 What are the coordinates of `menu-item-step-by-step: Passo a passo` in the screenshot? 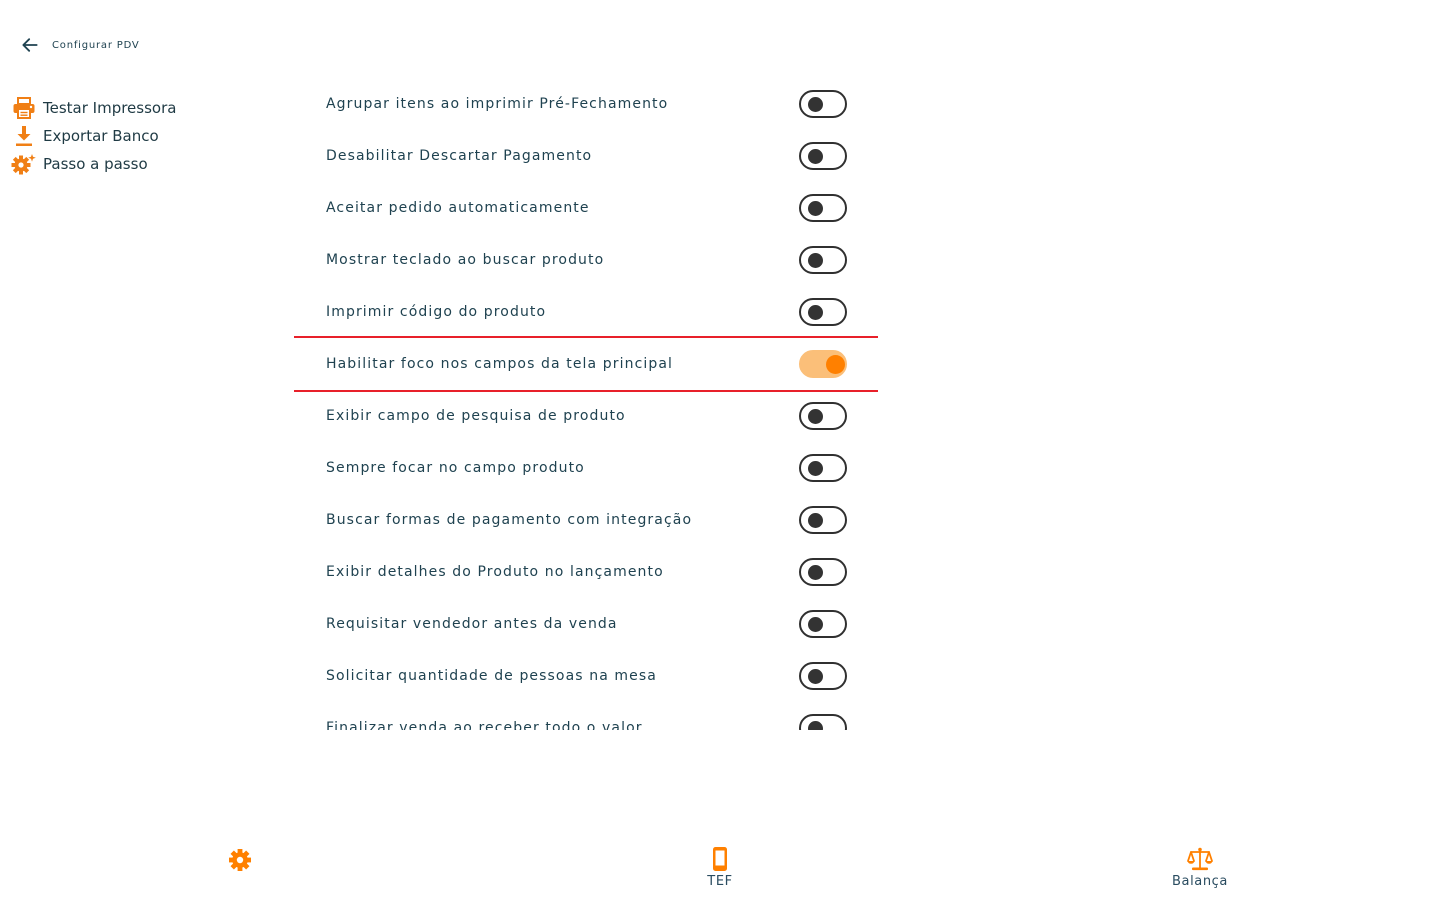 It's located at (93, 164).